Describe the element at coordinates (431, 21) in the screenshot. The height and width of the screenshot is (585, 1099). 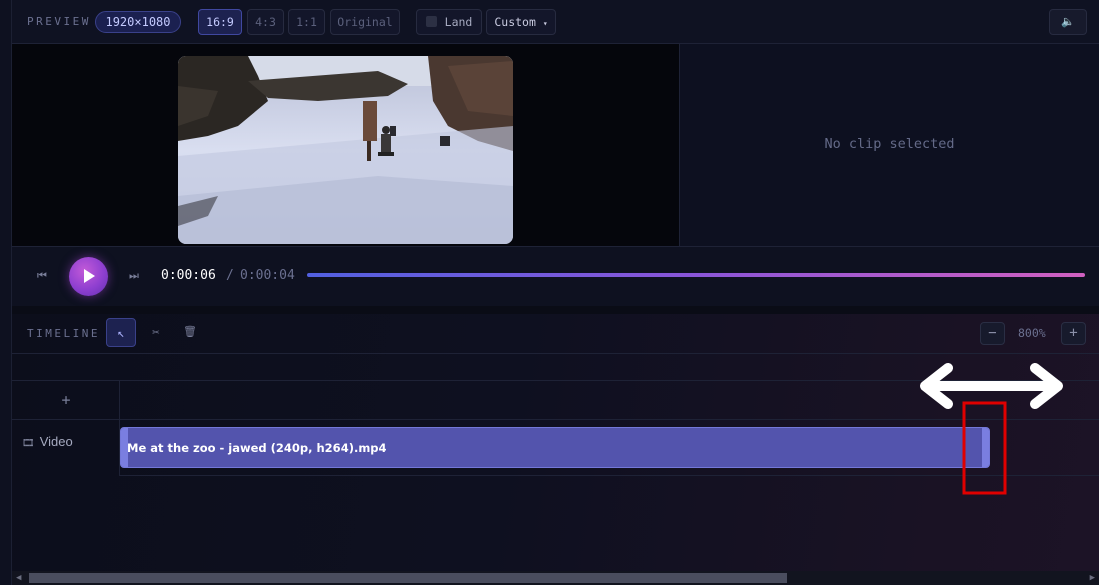
I see `checkbox-icon` at that location.